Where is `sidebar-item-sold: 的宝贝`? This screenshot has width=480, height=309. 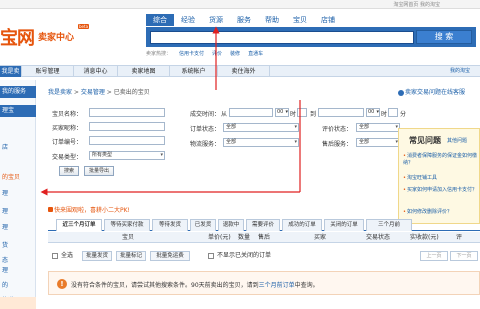 sidebar-item-sold: 的宝贝 is located at coordinates (11, 176).